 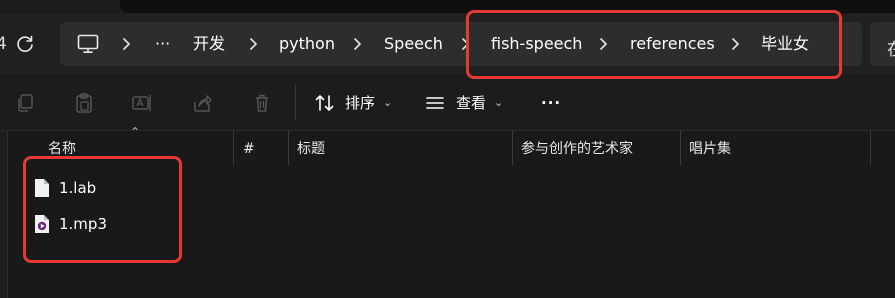 I want to click on view-button: 查看, so click(x=471, y=103).